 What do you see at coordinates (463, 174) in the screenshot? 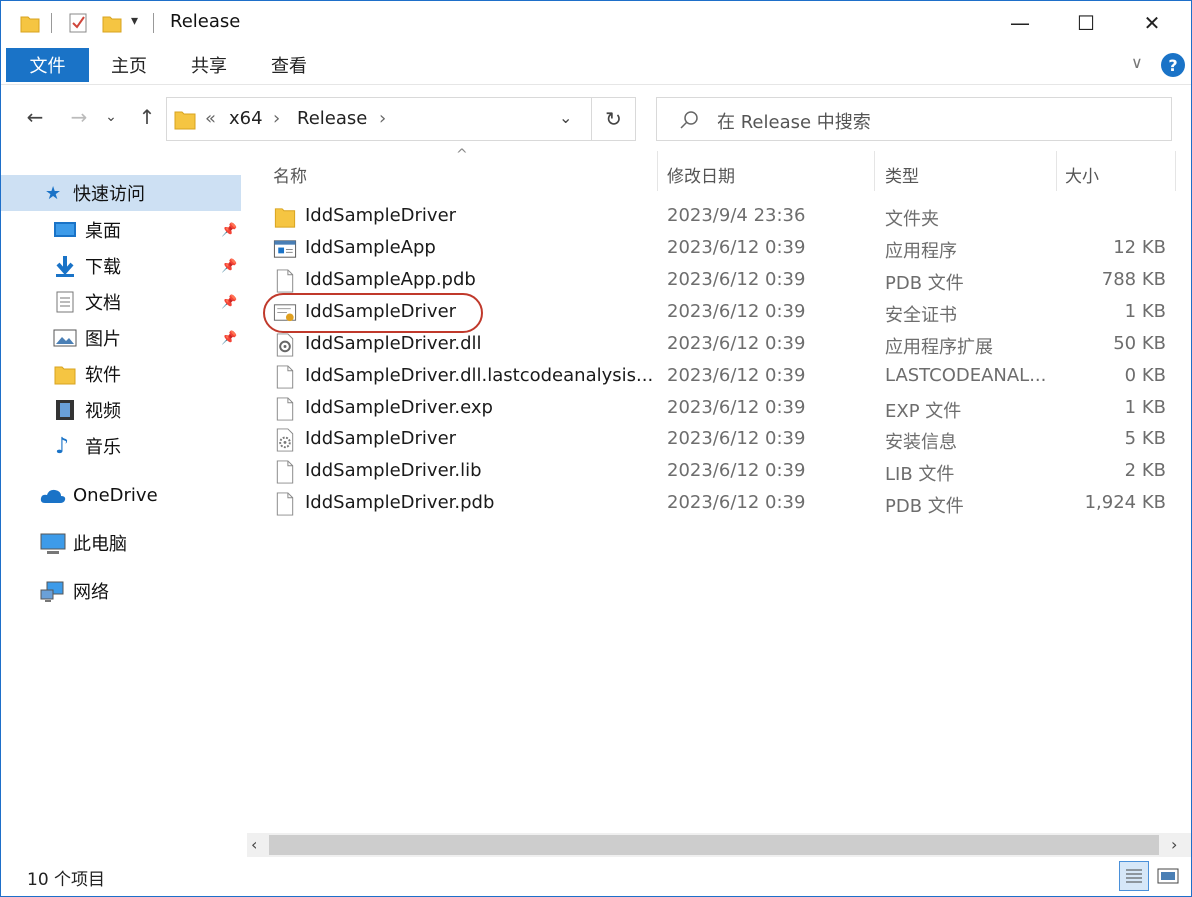
I see `column-header-name: 名称` at bounding box center [463, 174].